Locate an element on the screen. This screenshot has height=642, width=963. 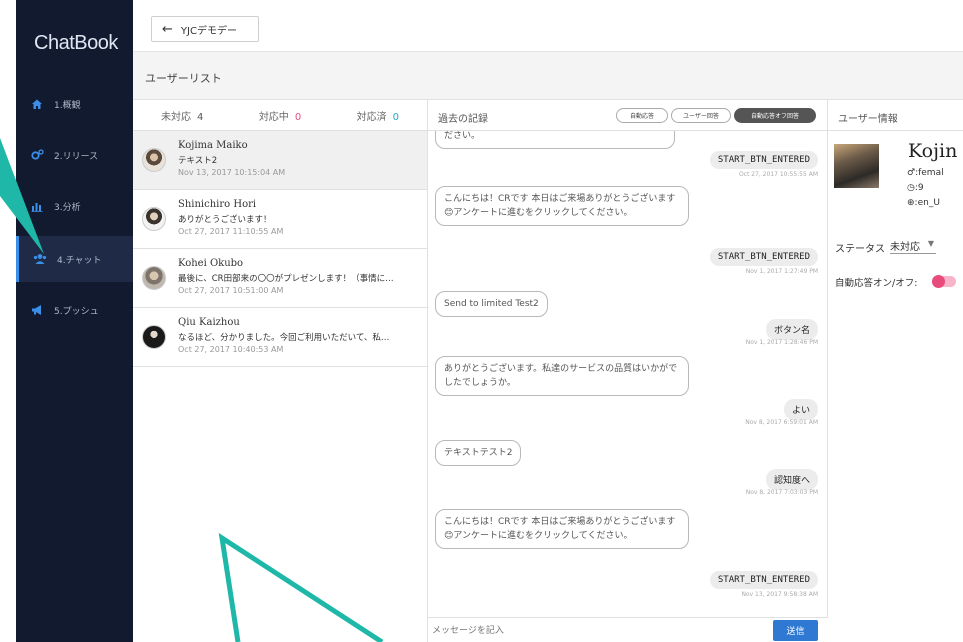
sidebar-item-push: 5.プッシュ is located at coordinates (74, 310).